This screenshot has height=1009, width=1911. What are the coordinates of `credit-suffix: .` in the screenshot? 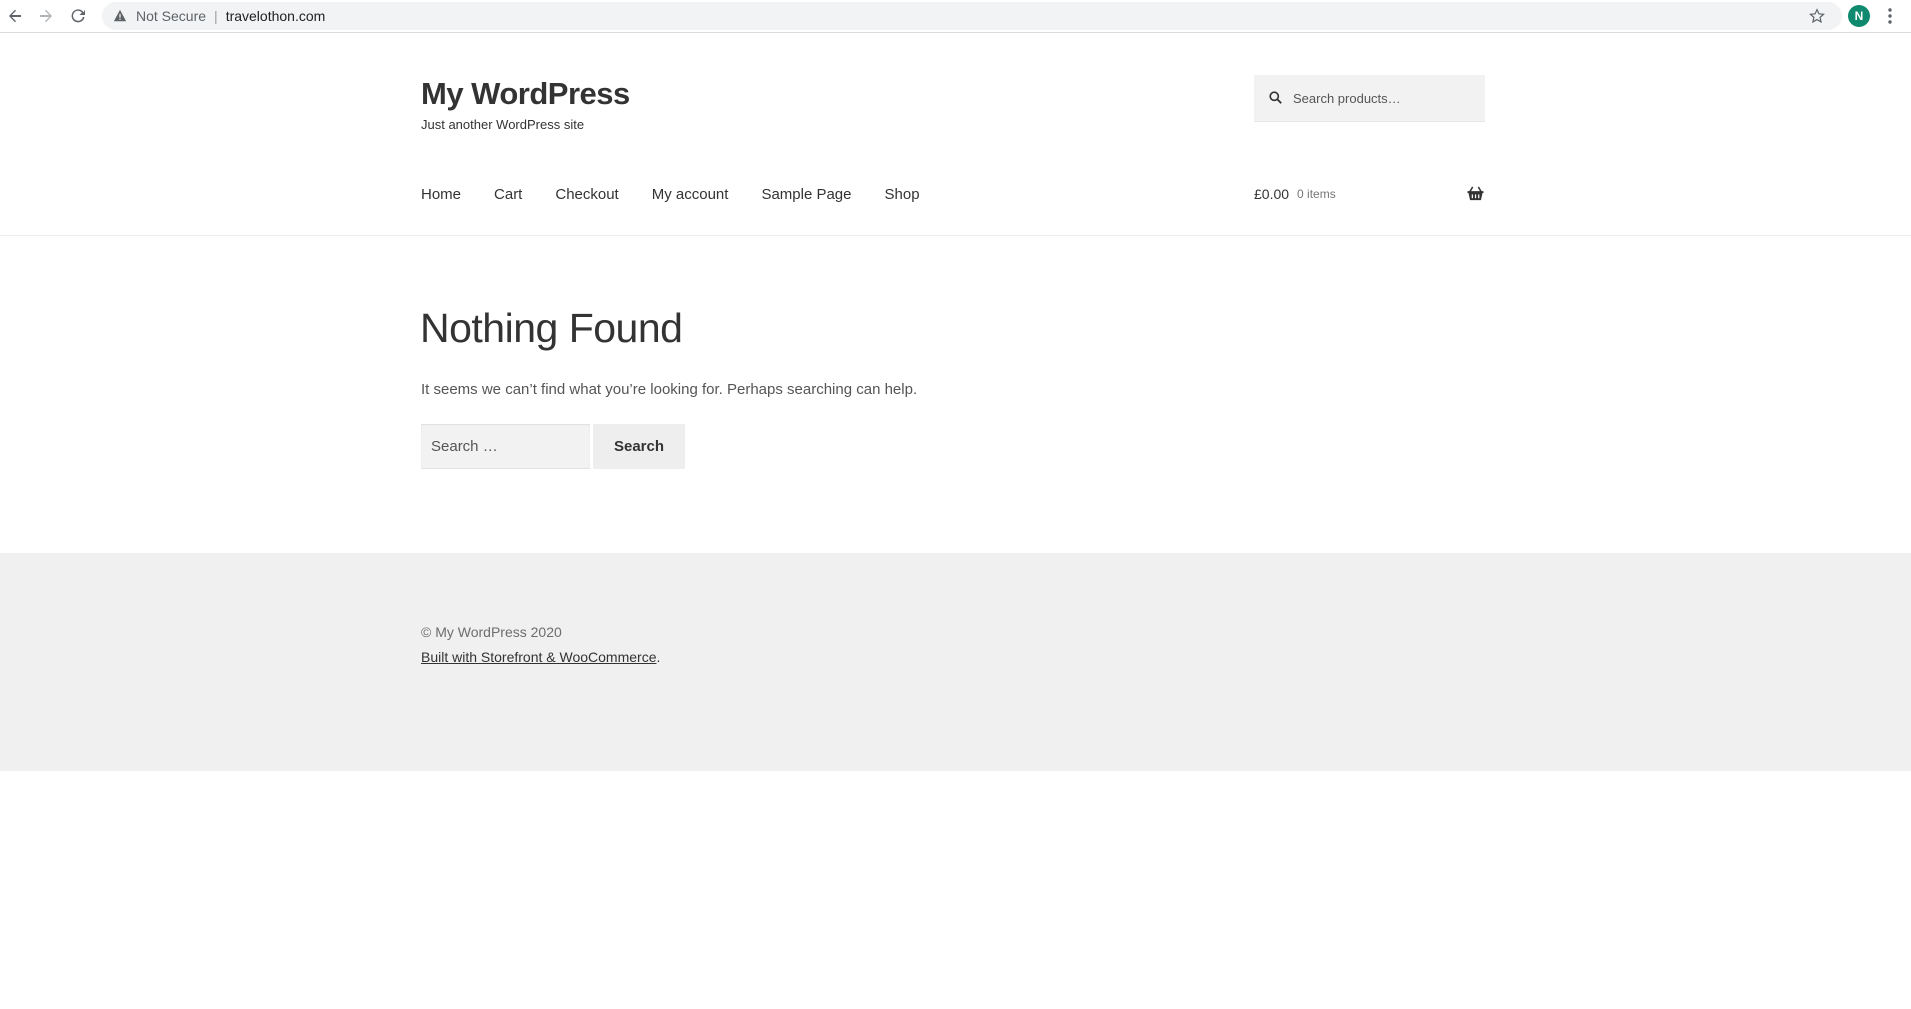 It's located at (658, 657).